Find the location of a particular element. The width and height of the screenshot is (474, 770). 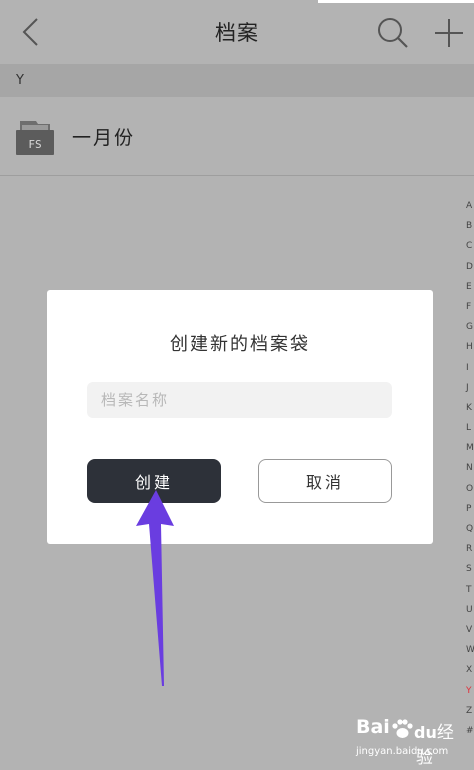

index-letter: X is located at coordinates (470, 670).